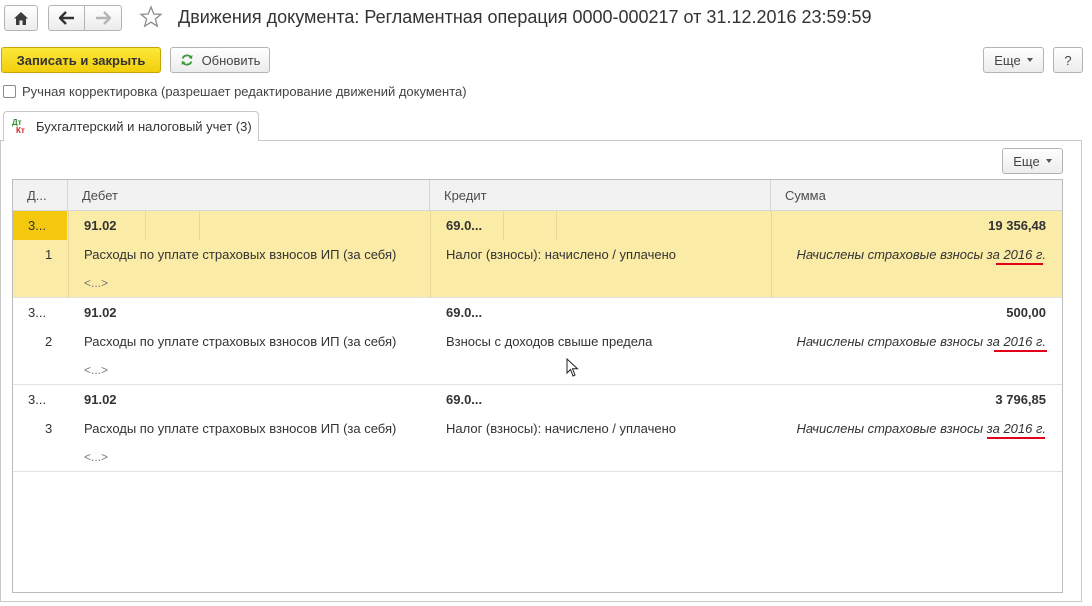  Describe the element at coordinates (1068, 60) in the screenshot. I see `help-button: ?` at that location.